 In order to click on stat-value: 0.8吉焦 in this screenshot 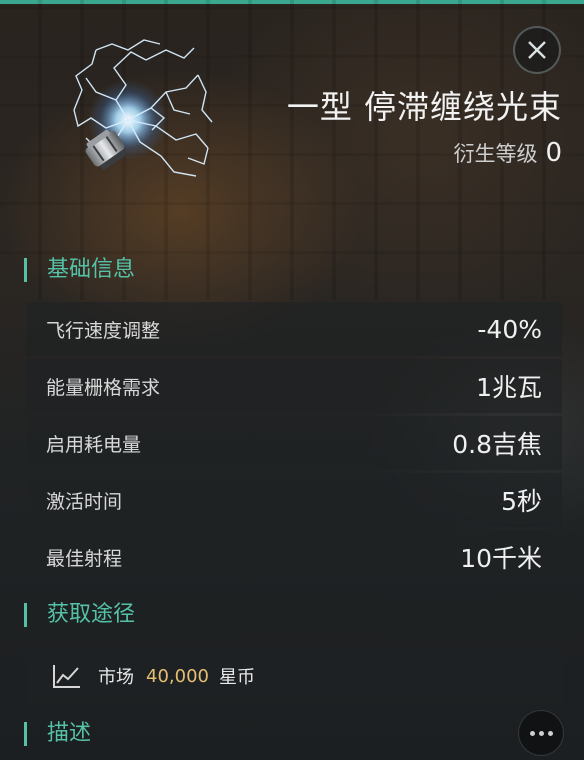, I will do `click(497, 444)`.